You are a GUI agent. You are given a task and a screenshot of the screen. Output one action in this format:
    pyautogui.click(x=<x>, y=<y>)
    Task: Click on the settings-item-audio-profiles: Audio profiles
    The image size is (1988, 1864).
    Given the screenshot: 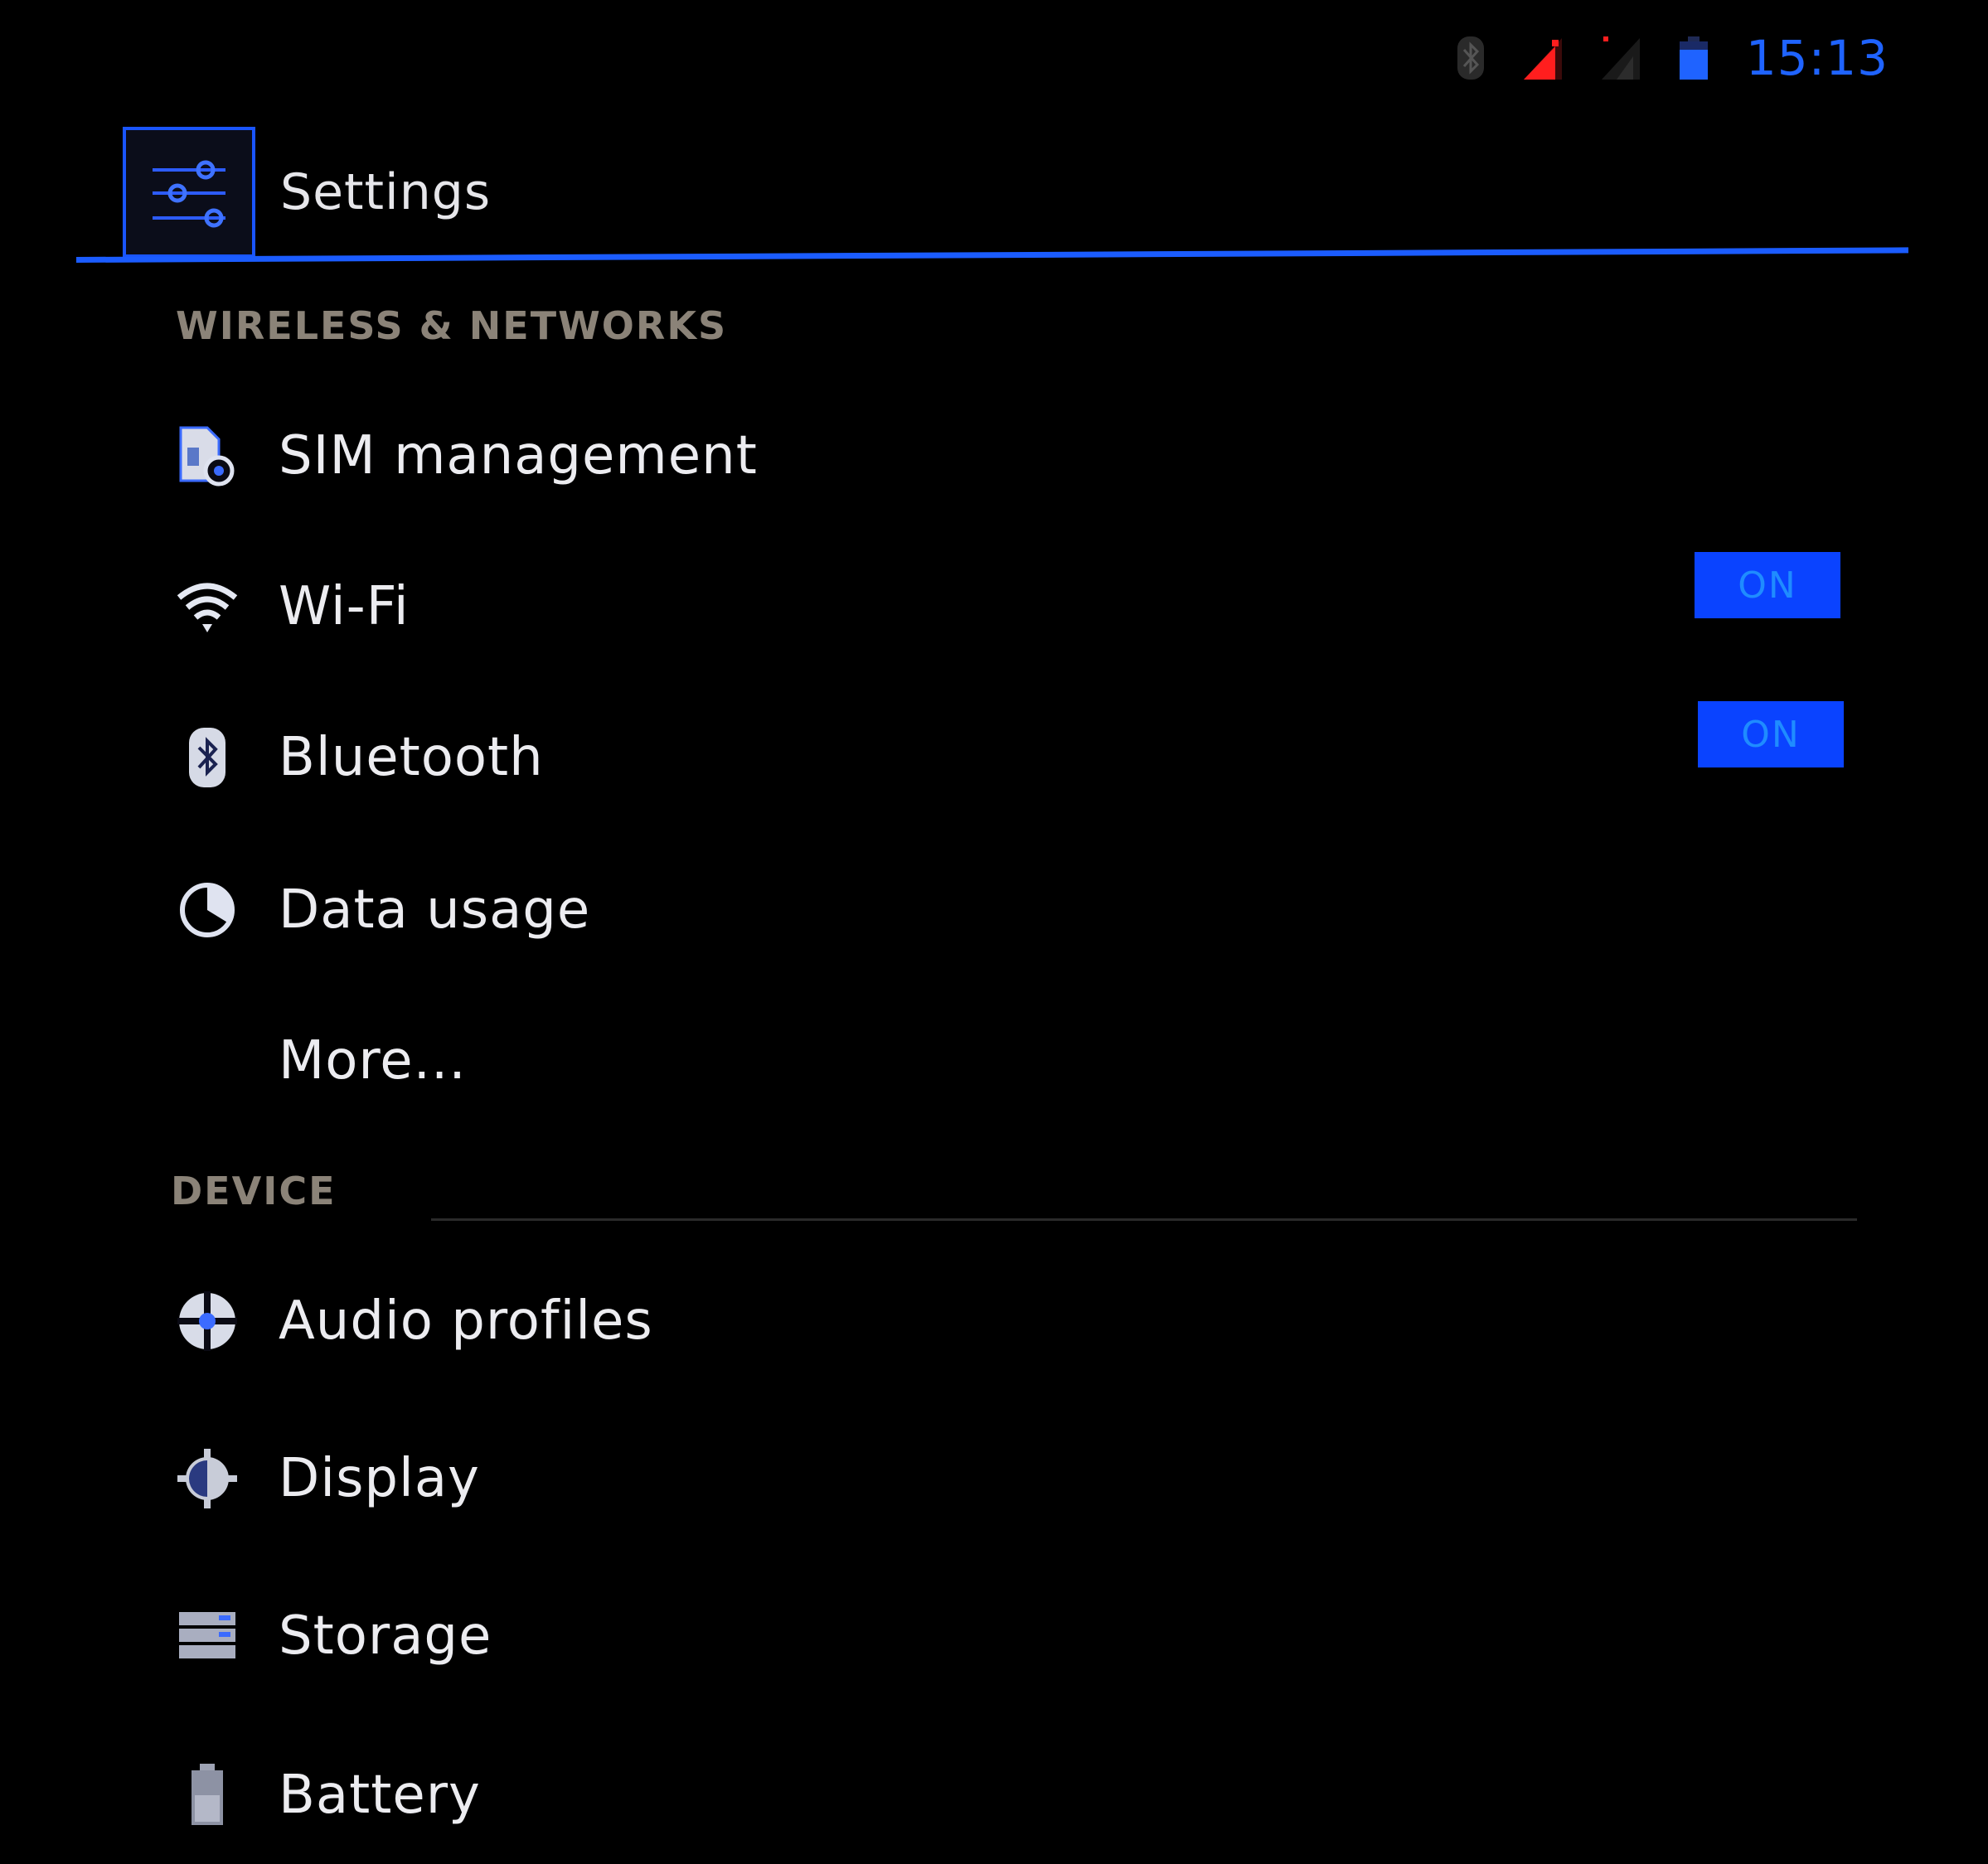 What is the action you would take?
    pyautogui.click(x=1003, y=1321)
    